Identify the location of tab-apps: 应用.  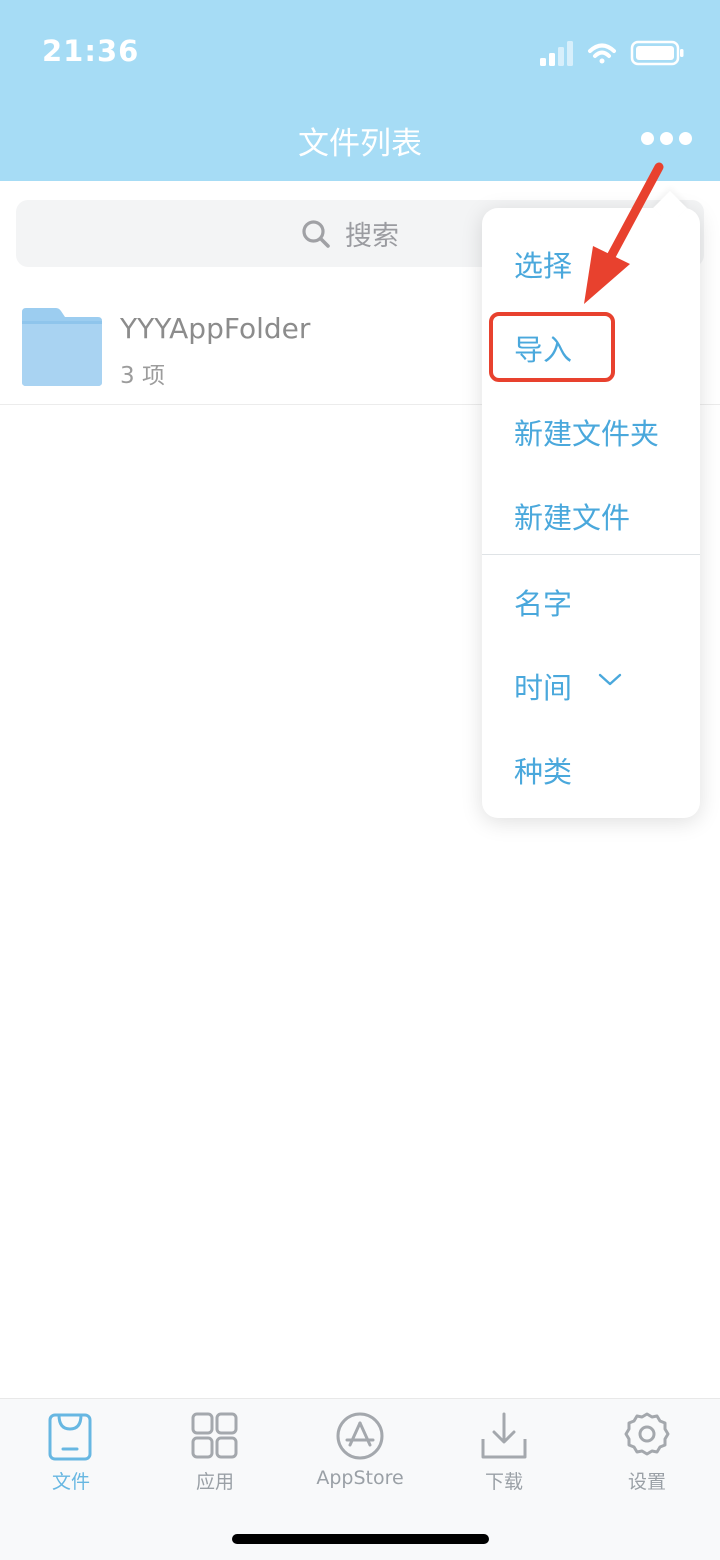
(215, 1454).